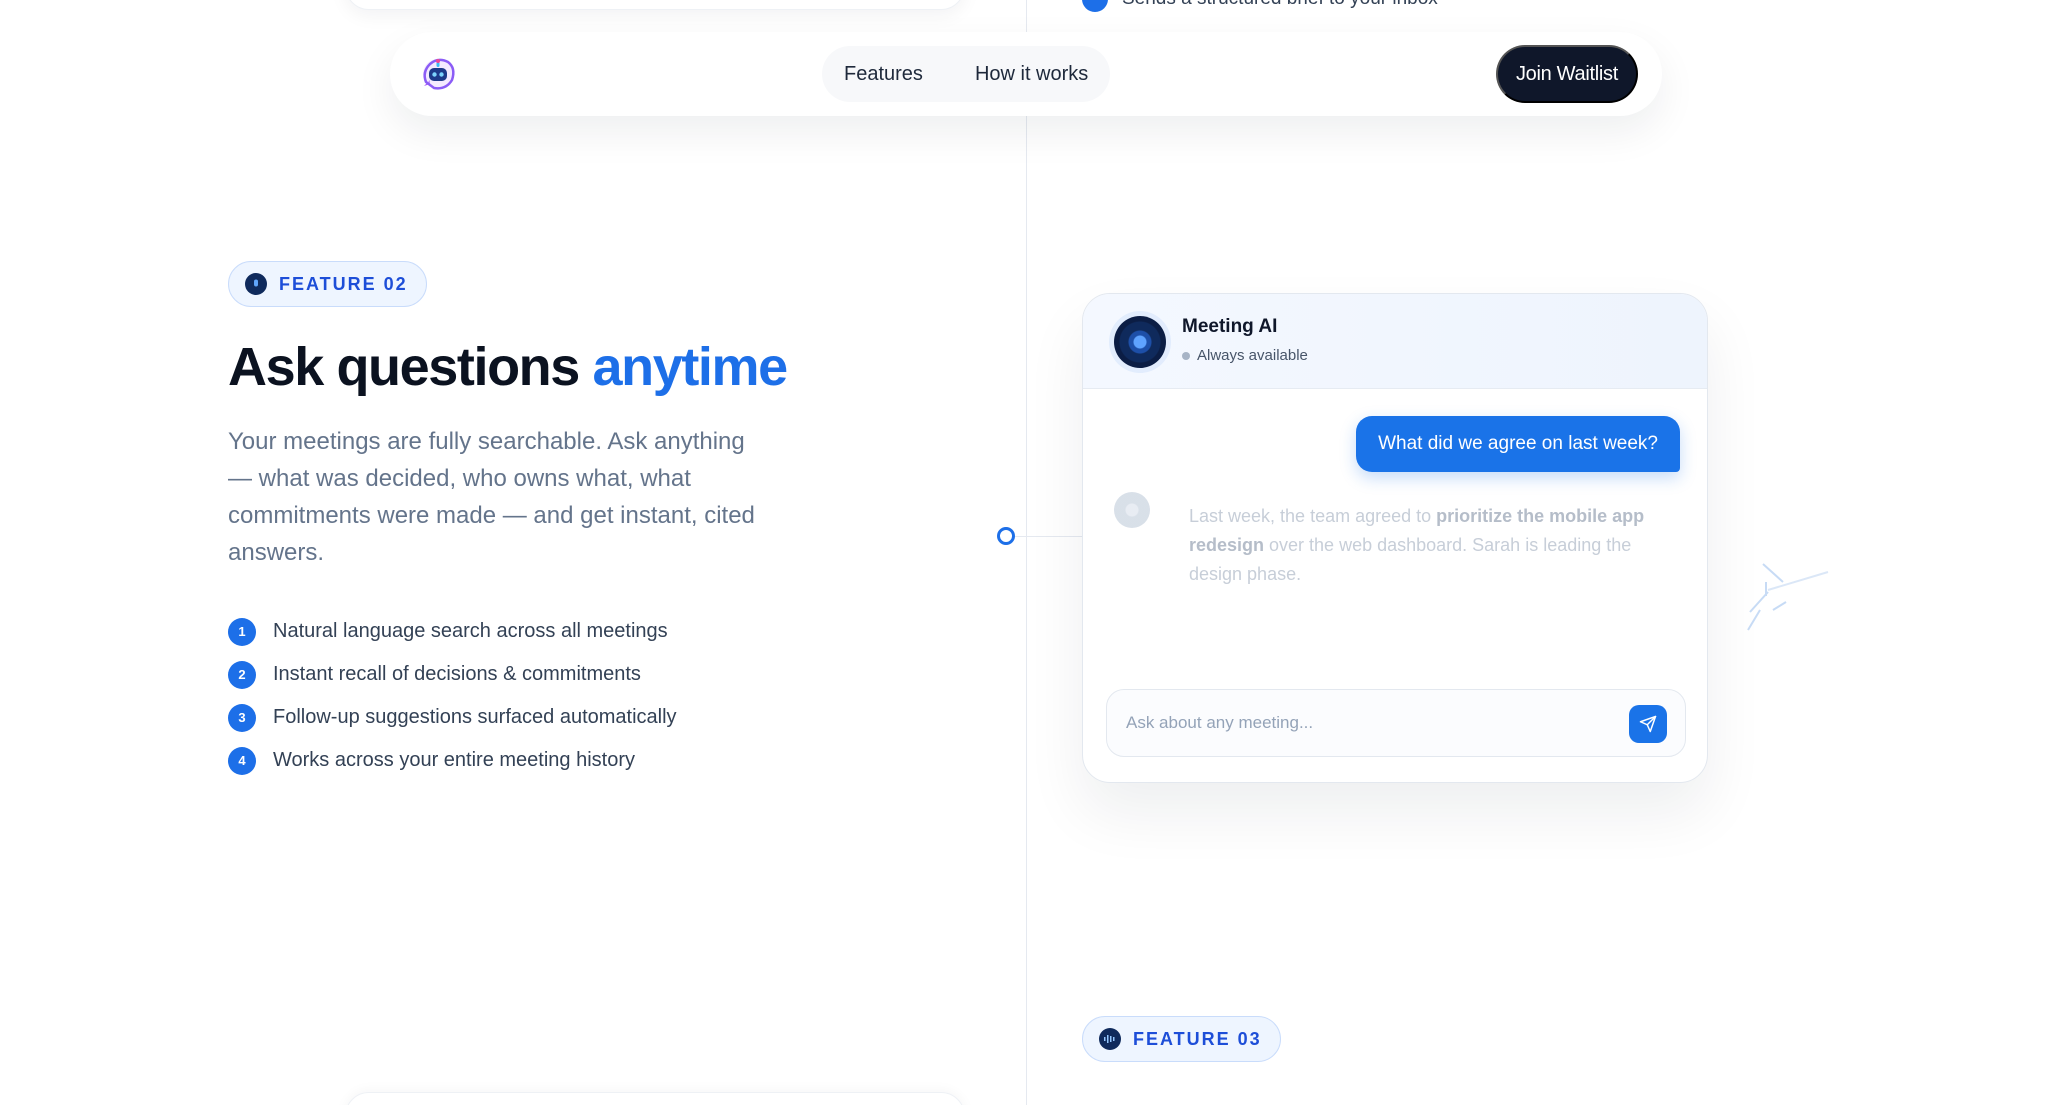 The width and height of the screenshot is (2048, 1105). I want to click on send-icon, so click(1648, 724).